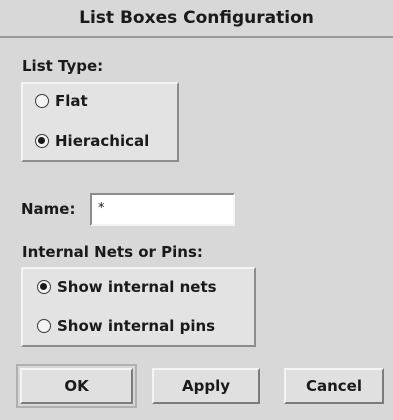 This screenshot has width=393, height=420. Describe the element at coordinates (71, 101) in the screenshot. I see `radio-flat-label: Flat` at that location.